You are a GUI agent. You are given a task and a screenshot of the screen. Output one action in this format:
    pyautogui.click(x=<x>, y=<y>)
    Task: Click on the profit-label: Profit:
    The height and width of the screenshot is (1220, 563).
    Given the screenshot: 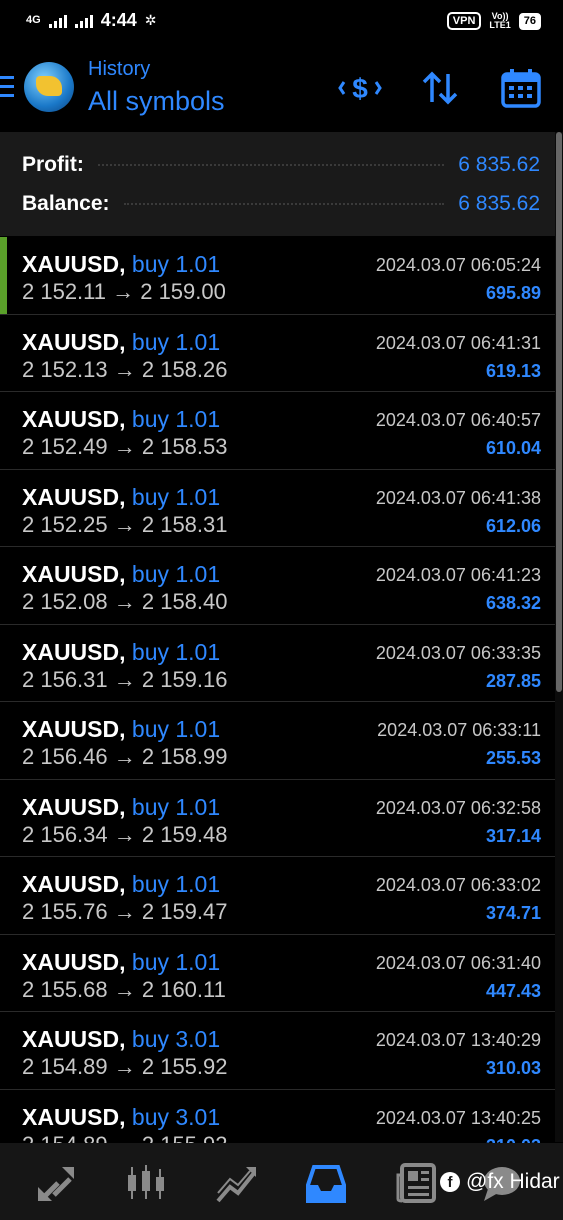 What is the action you would take?
    pyautogui.click(x=53, y=164)
    